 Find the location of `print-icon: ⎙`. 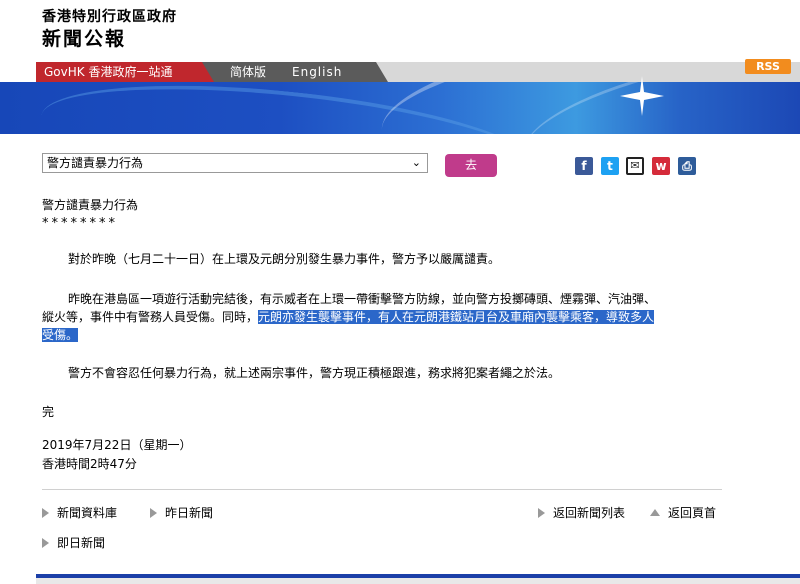

print-icon: ⎙ is located at coordinates (687, 166).